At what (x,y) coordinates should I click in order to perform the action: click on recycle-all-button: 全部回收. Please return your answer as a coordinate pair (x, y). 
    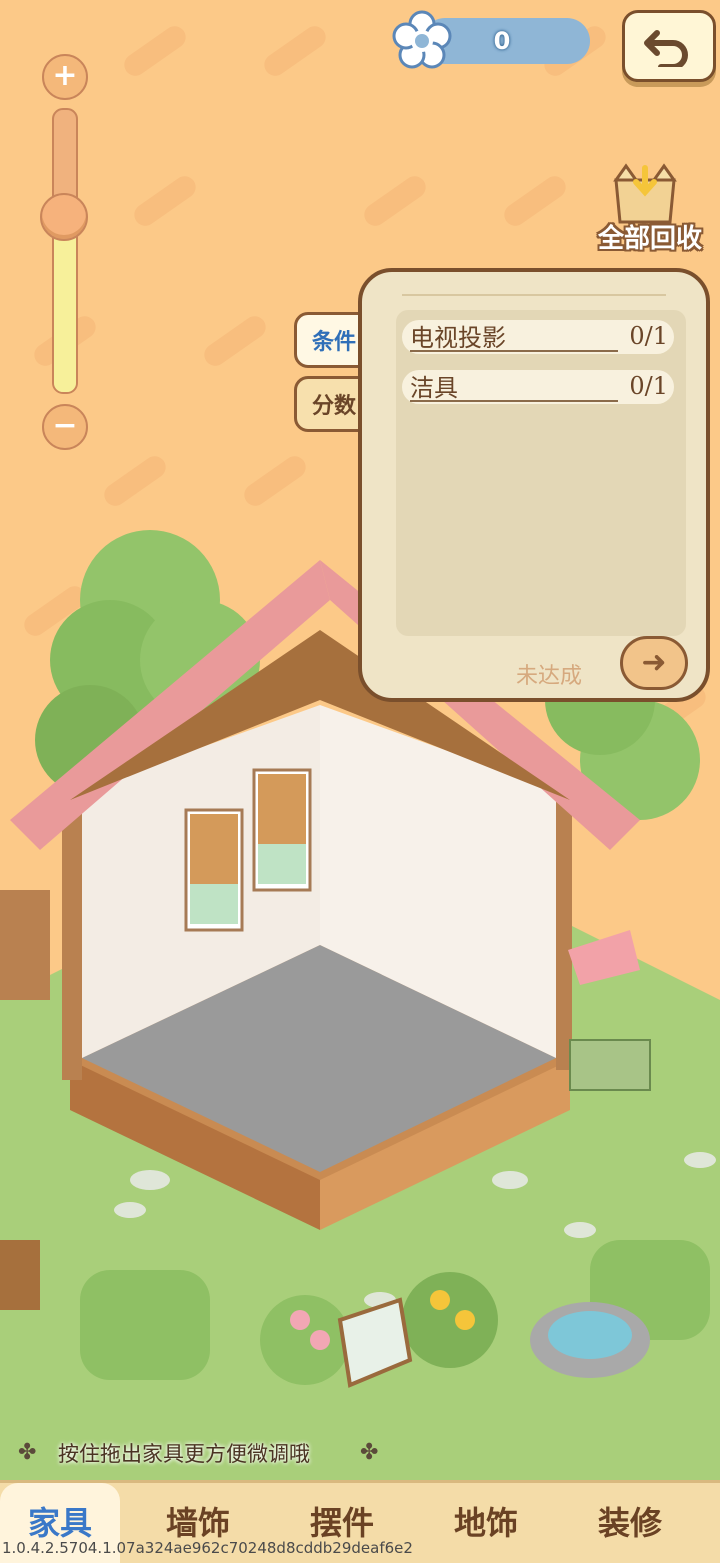
    Looking at the image, I should click on (650, 203).